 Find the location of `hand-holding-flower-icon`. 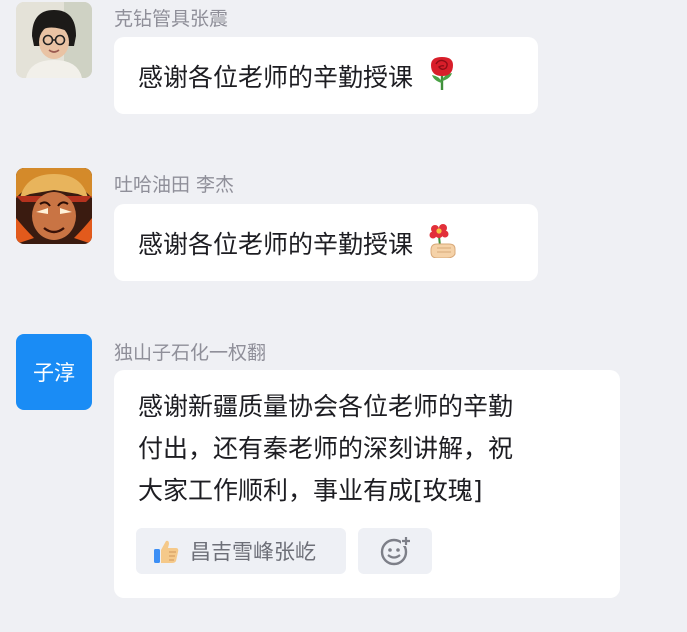

hand-holding-flower-icon is located at coordinates (442, 243).